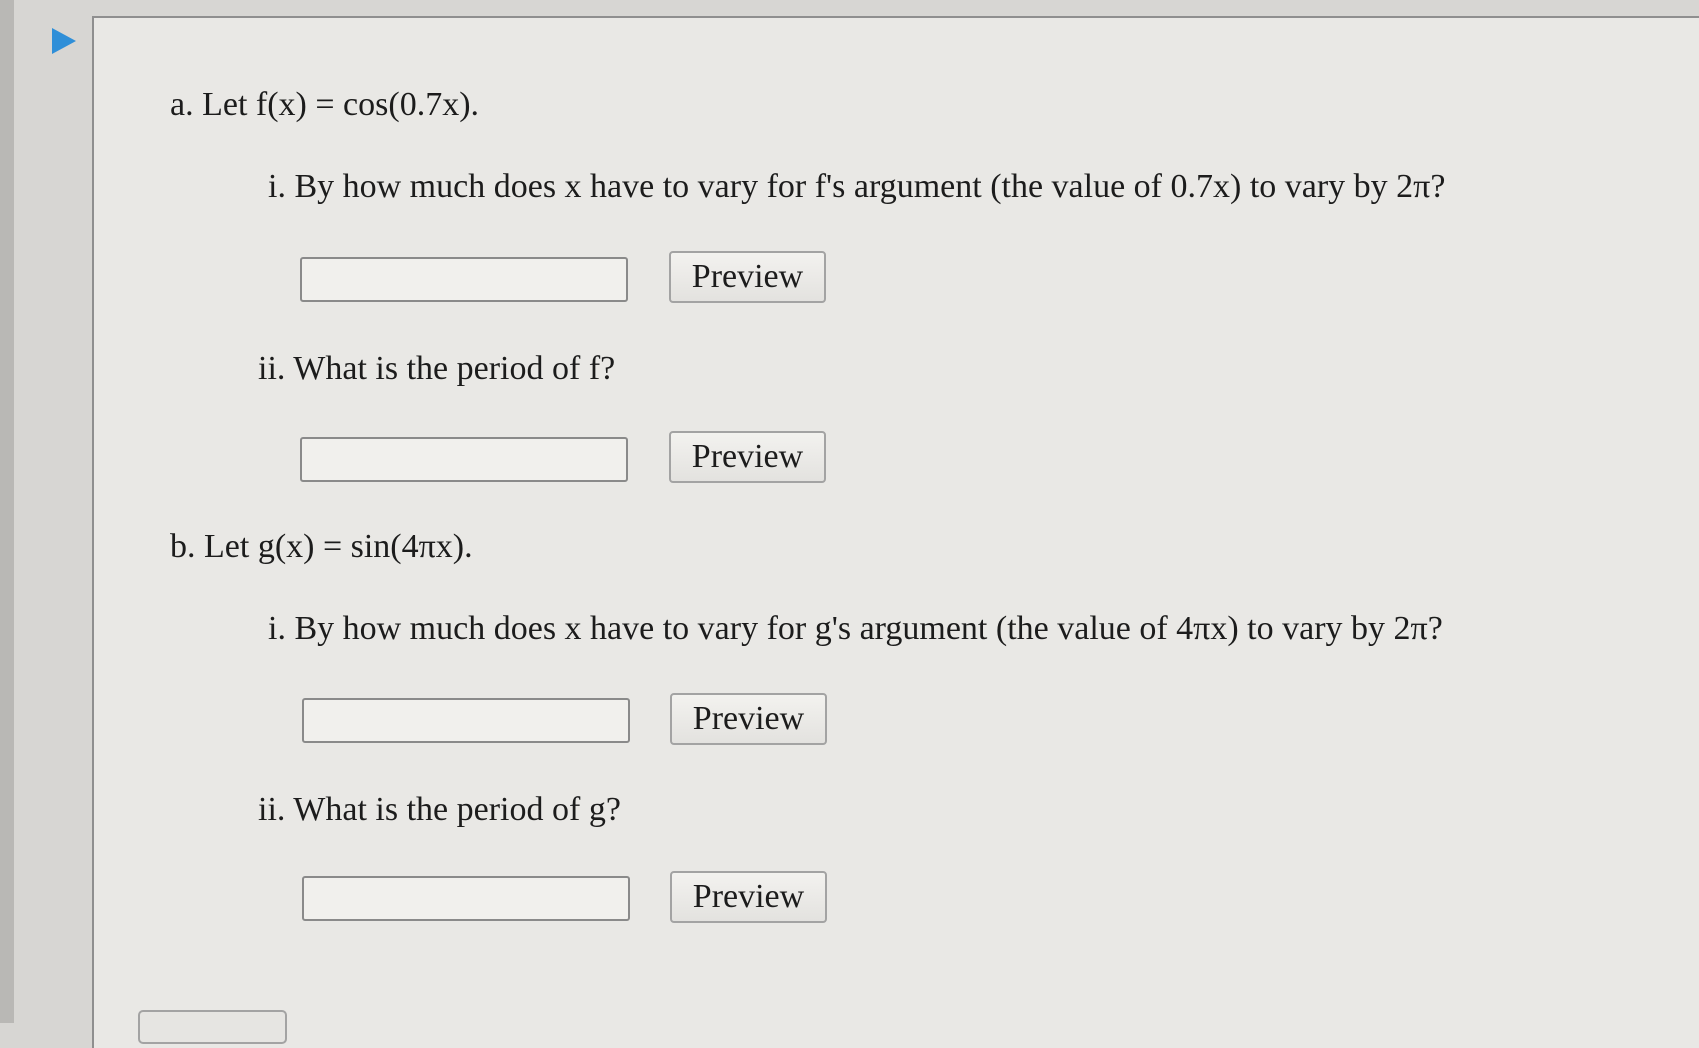 The image size is (1699, 1048). What do you see at coordinates (64, 41) in the screenshot?
I see `expand-triangle-icon` at bounding box center [64, 41].